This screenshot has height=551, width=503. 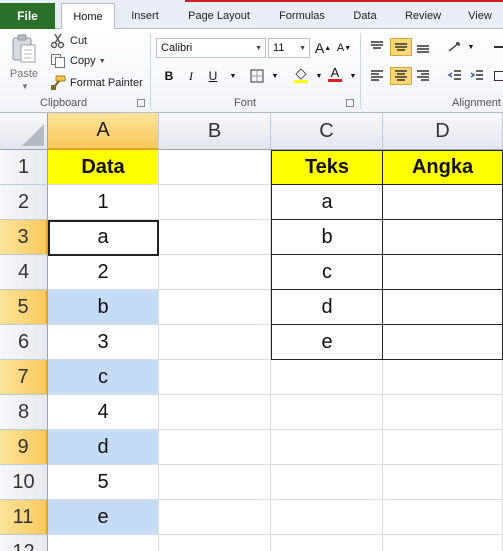 I want to click on cell-d12, so click(x=443, y=543).